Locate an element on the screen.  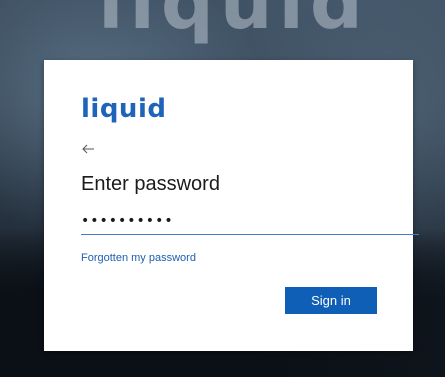
page-title: Enter password is located at coordinates (150, 184).